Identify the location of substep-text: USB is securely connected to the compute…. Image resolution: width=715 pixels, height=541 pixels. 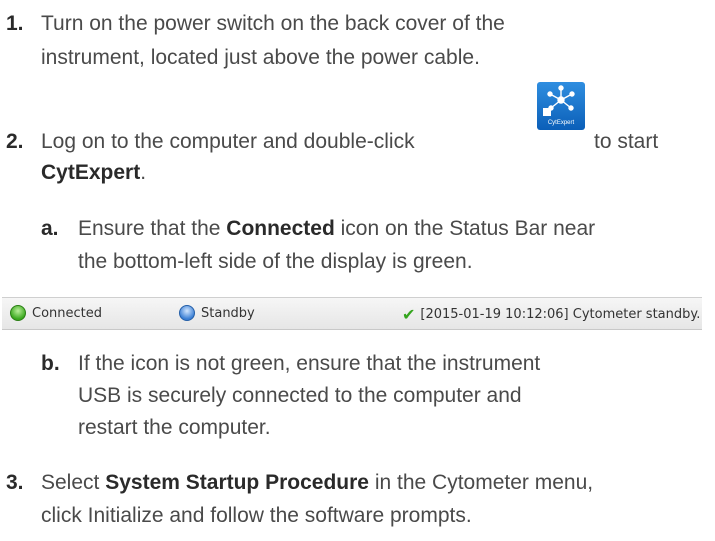
(300, 395).